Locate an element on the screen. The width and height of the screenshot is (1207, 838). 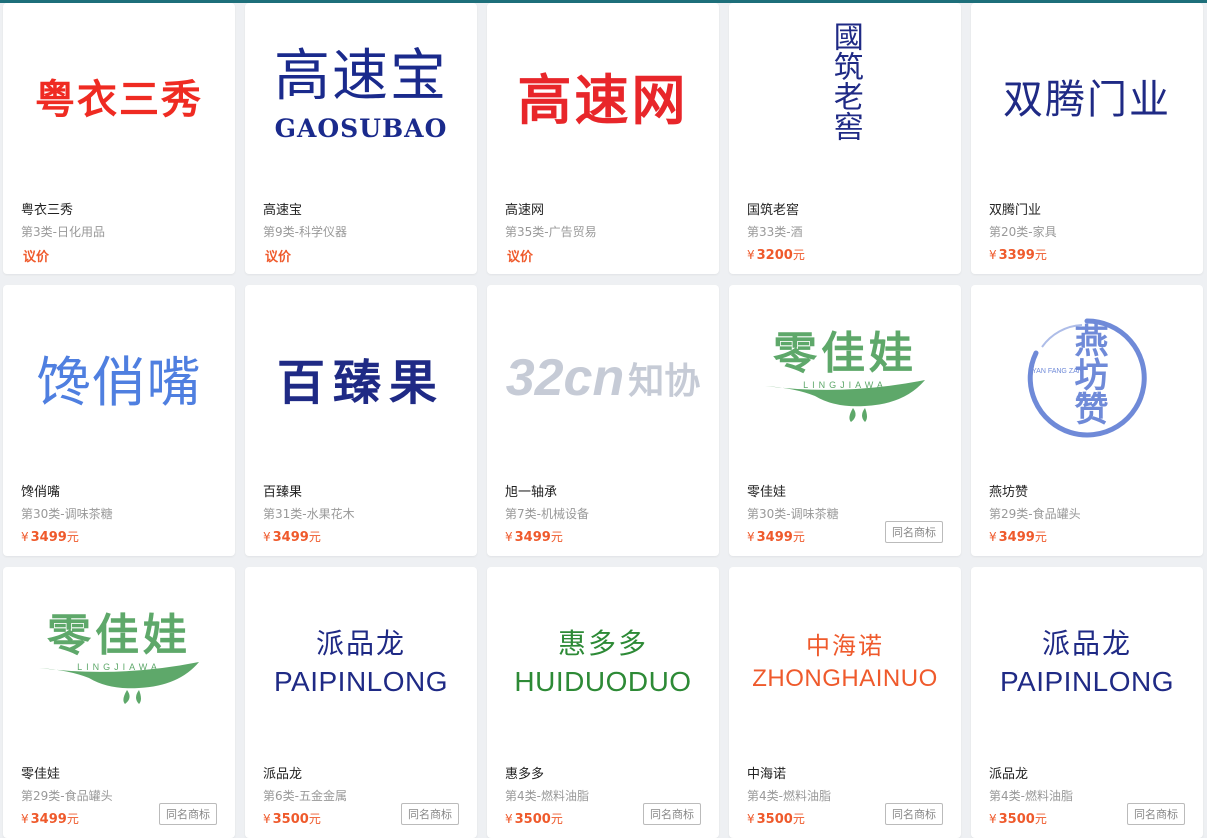
two-line-logo: 惠多多 HUIDUODUO is located at coordinates (602, 660).